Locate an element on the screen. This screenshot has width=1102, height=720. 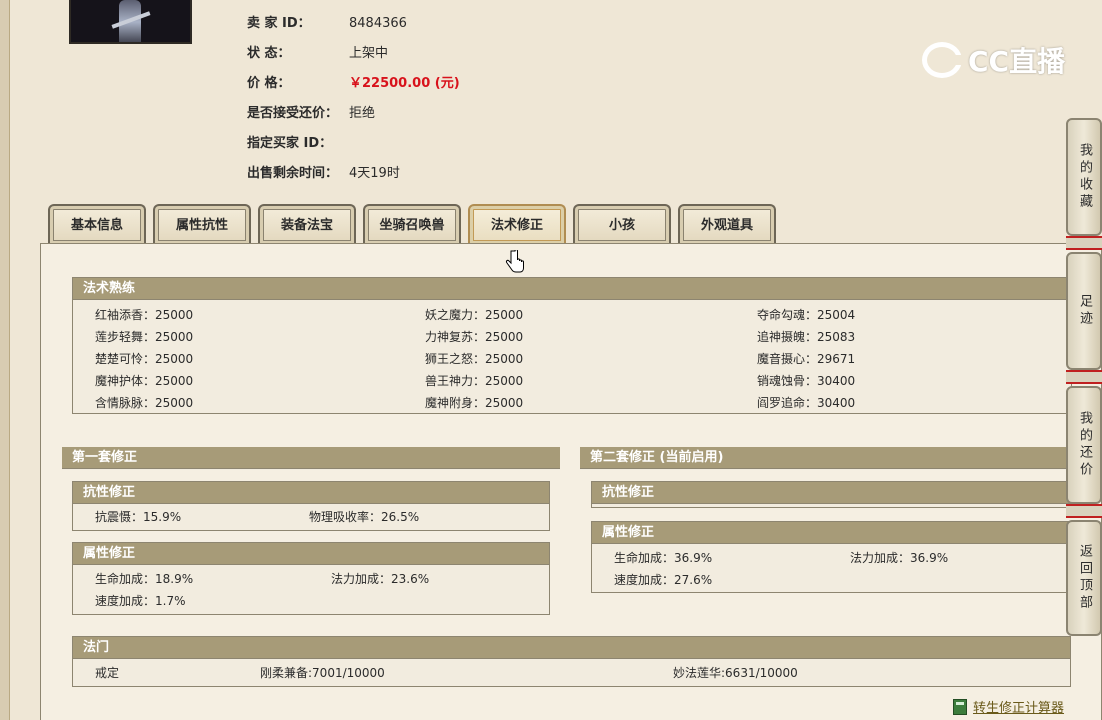
remaining-time-row: 出售剩余时间： 4天19时 is located at coordinates (323, 174).